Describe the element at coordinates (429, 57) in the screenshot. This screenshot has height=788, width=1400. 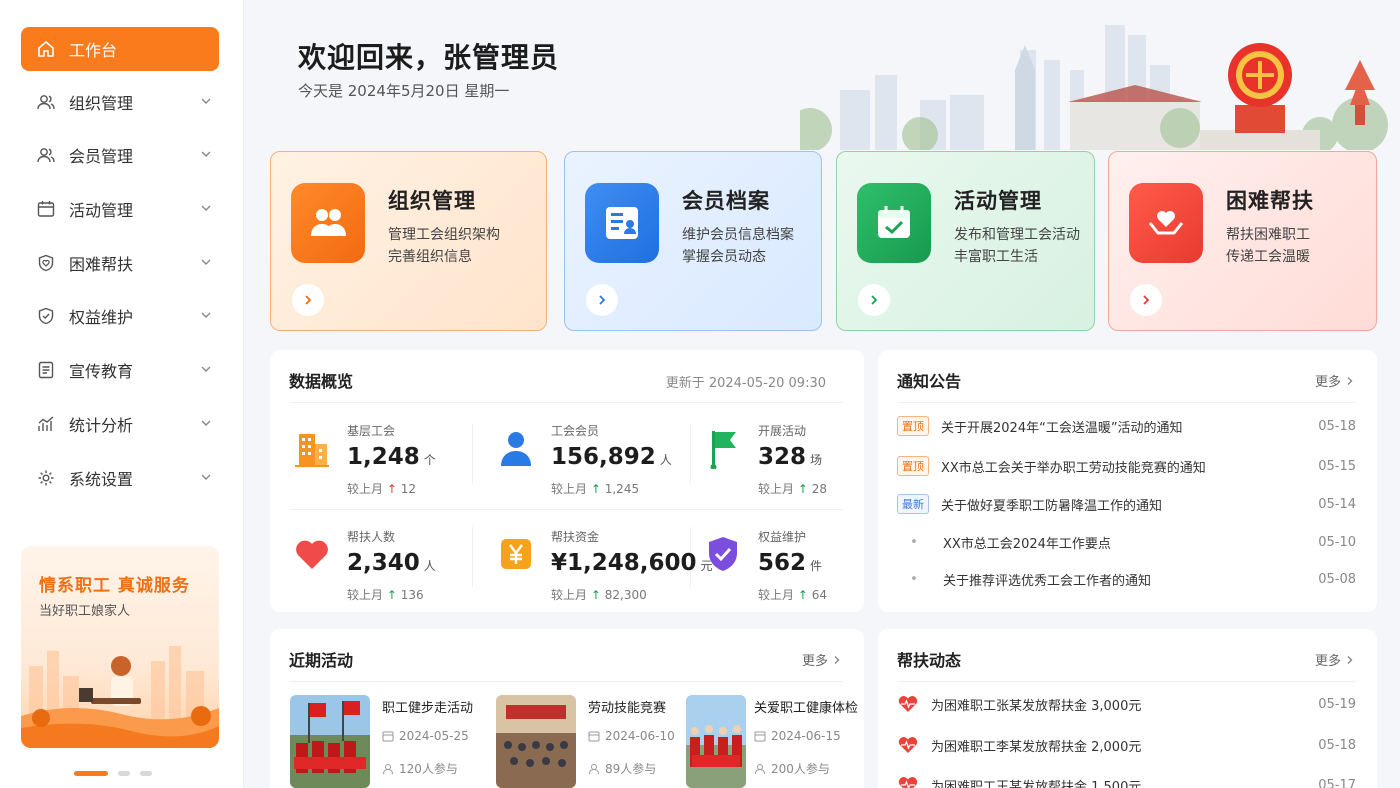
I see `page-title: 欢迎回来，张管理员` at that location.